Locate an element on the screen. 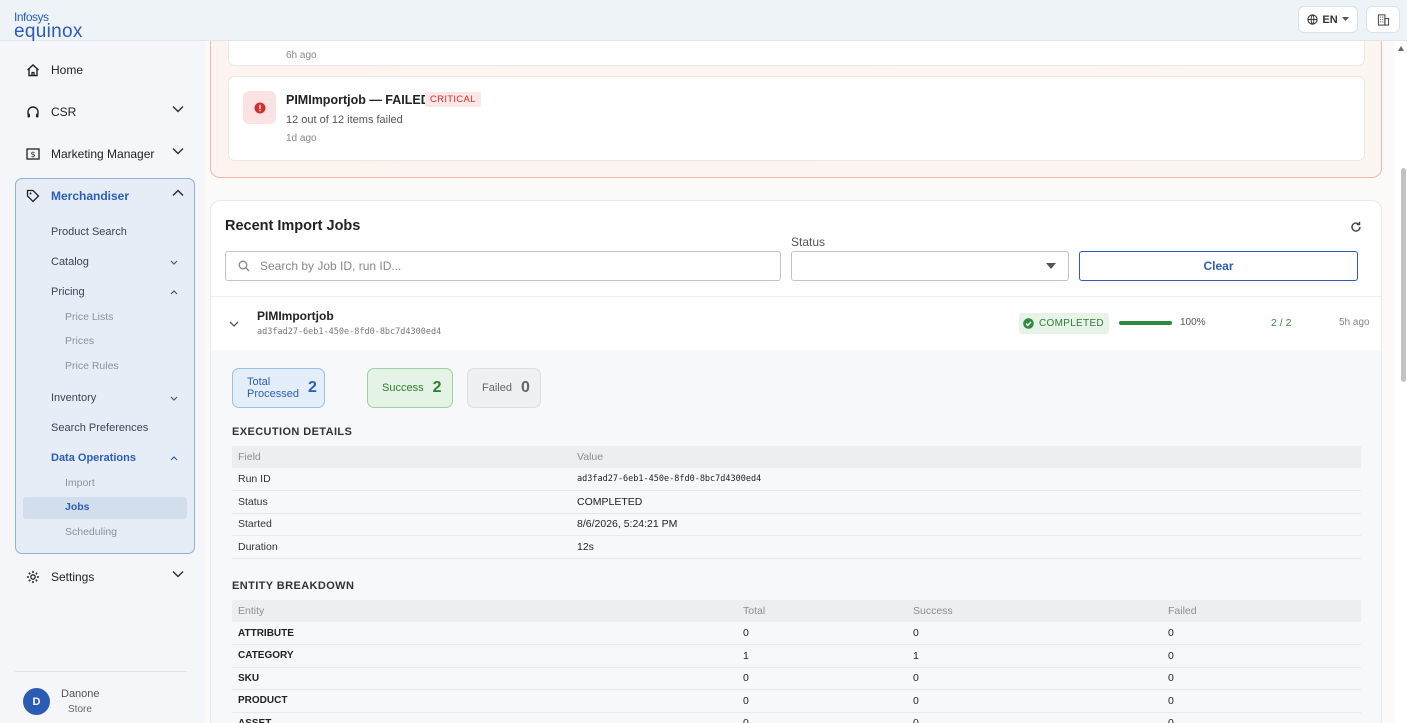  refresh-icon is located at coordinates (1356, 227).